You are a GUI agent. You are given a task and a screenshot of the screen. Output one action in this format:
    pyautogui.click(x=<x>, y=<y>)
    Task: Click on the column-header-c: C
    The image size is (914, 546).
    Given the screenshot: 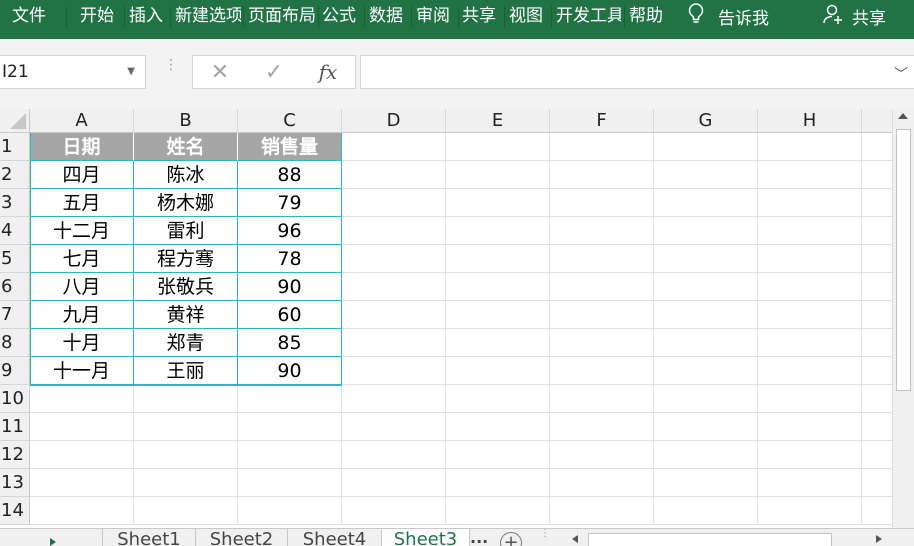 What is the action you would take?
    pyautogui.click(x=290, y=121)
    